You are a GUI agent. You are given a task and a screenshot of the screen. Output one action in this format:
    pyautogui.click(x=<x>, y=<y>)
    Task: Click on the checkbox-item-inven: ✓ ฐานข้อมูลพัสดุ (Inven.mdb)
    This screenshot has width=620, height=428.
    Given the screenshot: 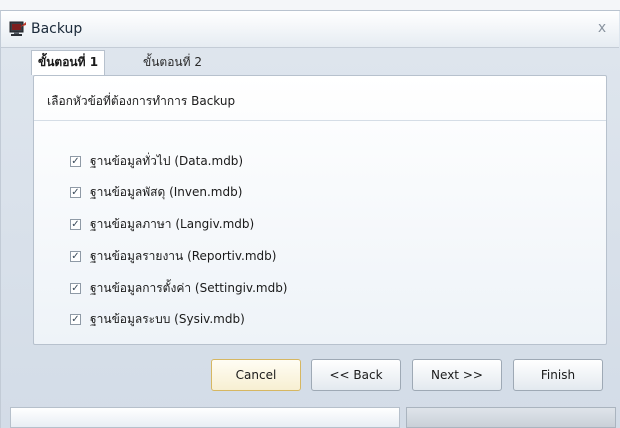 What is the action you would take?
    pyautogui.click(x=156, y=192)
    